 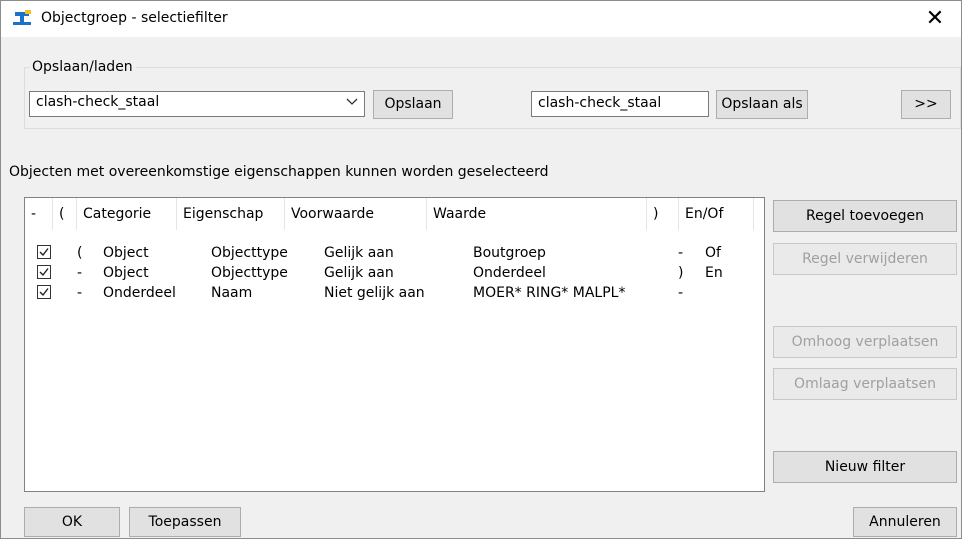 I want to click on window-title: Objectgroep - selectiefilter, so click(x=134, y=18).